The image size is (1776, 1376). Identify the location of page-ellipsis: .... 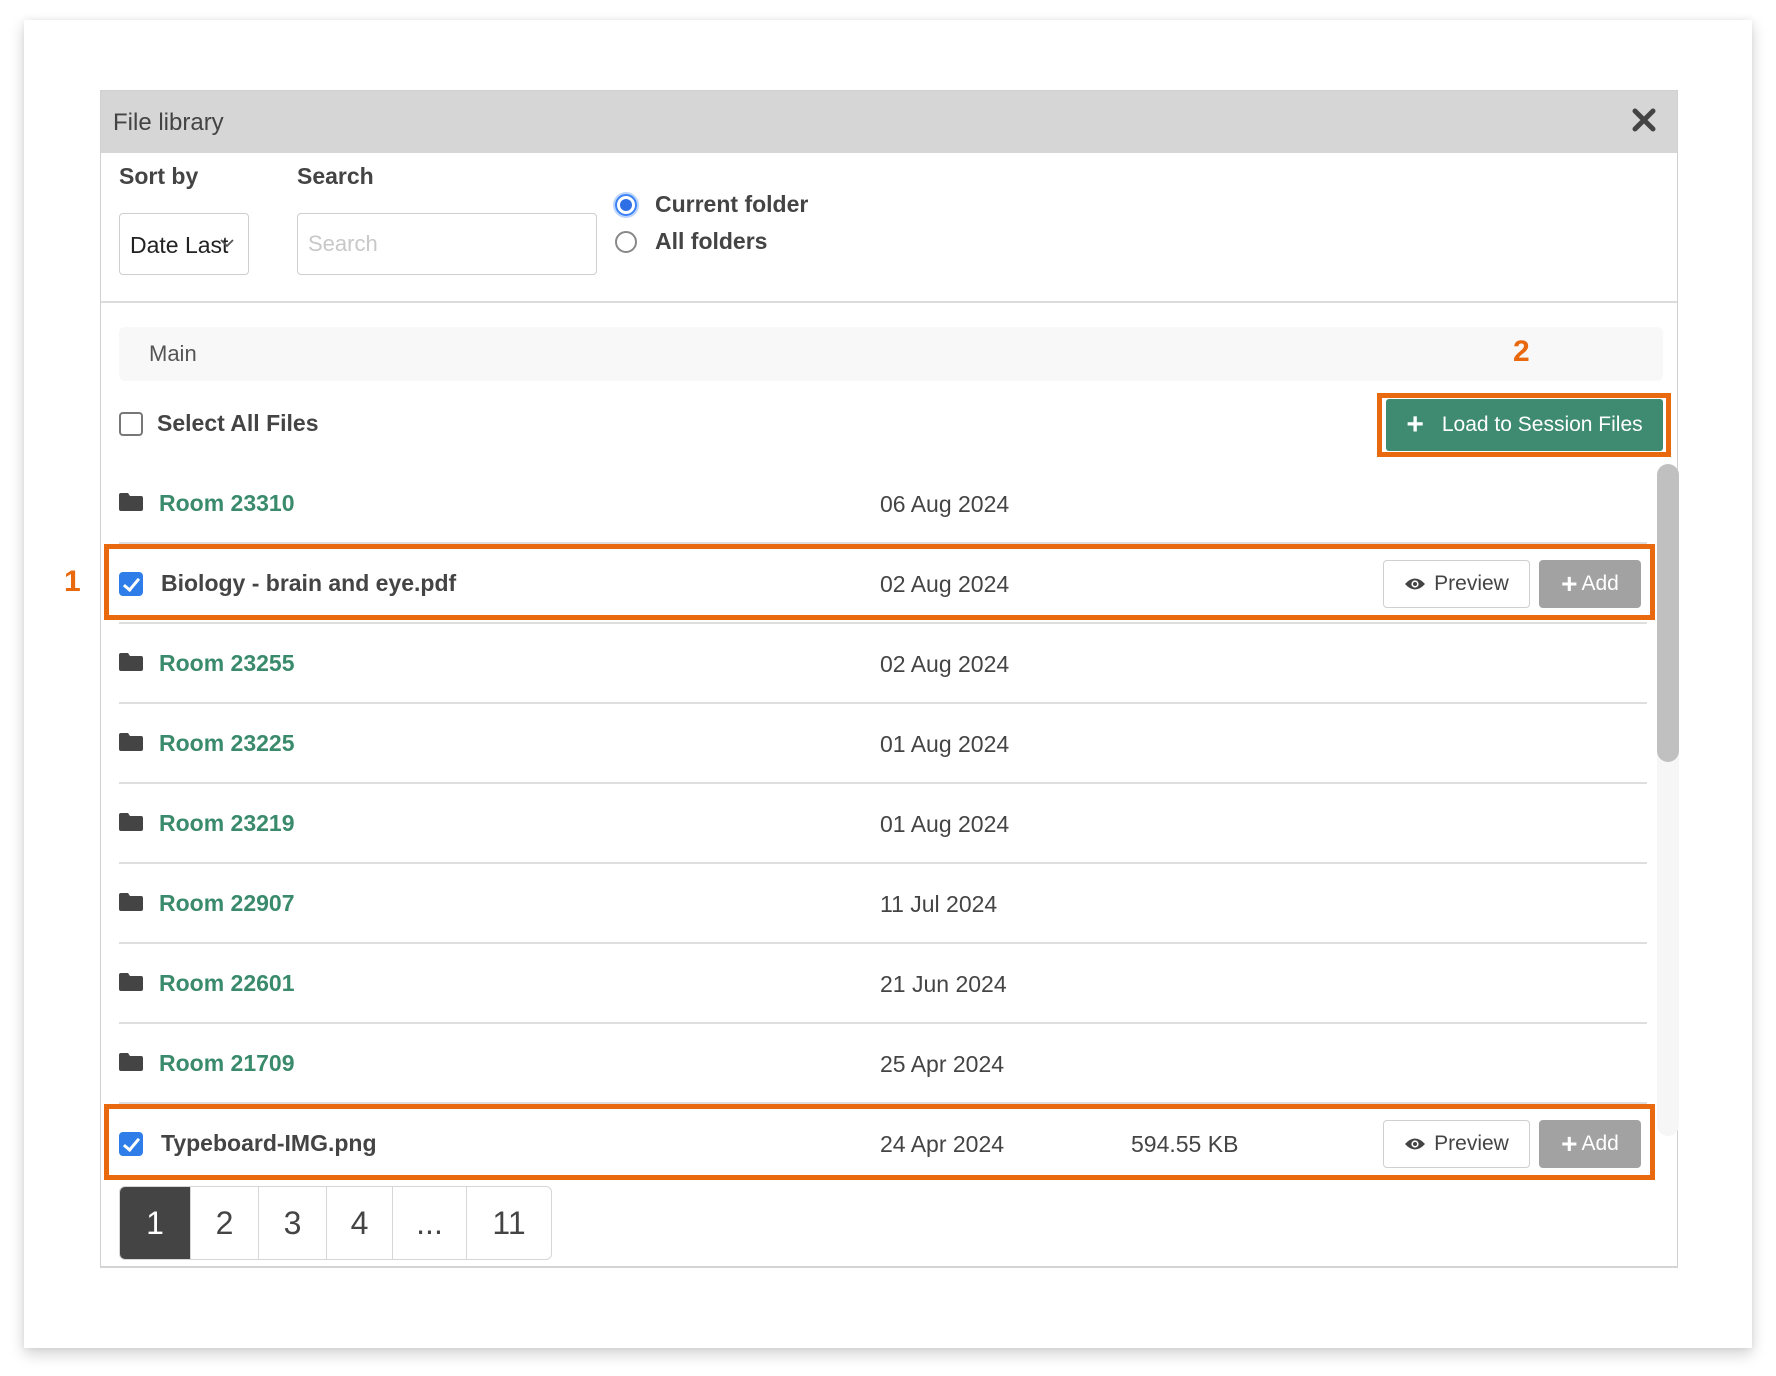
(429, 1223).